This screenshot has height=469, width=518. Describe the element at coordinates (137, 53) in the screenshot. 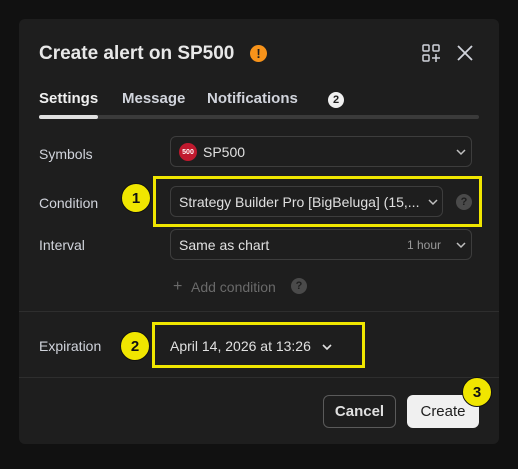

I see `dialog-title: Create alert on SP500` at that location.